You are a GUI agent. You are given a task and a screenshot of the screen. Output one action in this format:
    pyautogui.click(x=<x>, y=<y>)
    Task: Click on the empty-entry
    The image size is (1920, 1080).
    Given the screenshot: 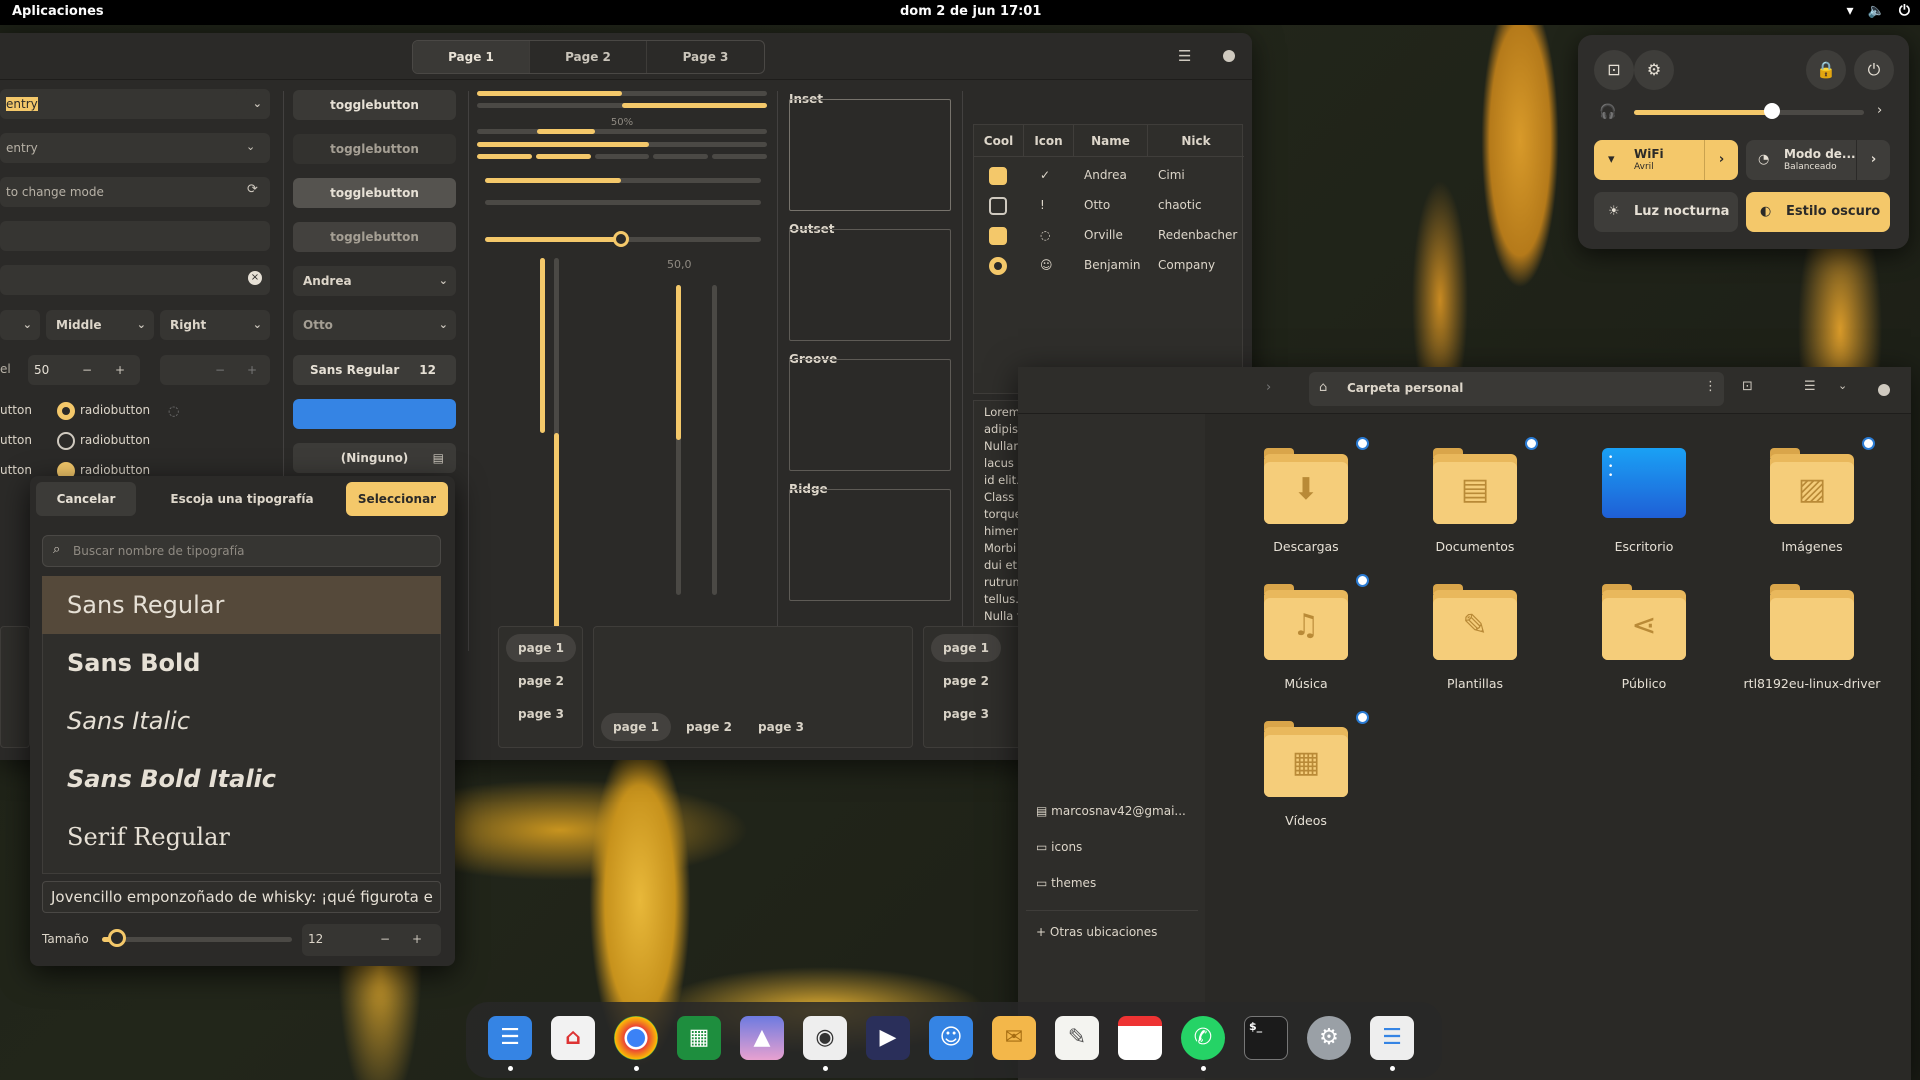 What is the action you would take?
    pyautogui.click(x=135, y=236)
    